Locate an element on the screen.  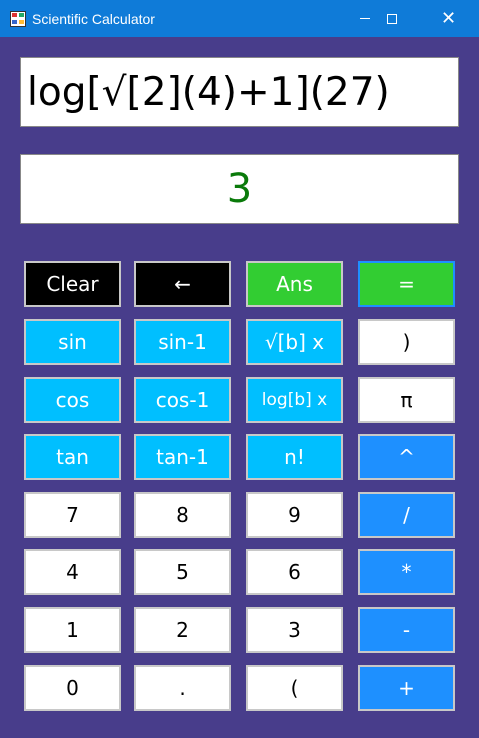
factorial-button: n! is located at coordinates (294, 457).